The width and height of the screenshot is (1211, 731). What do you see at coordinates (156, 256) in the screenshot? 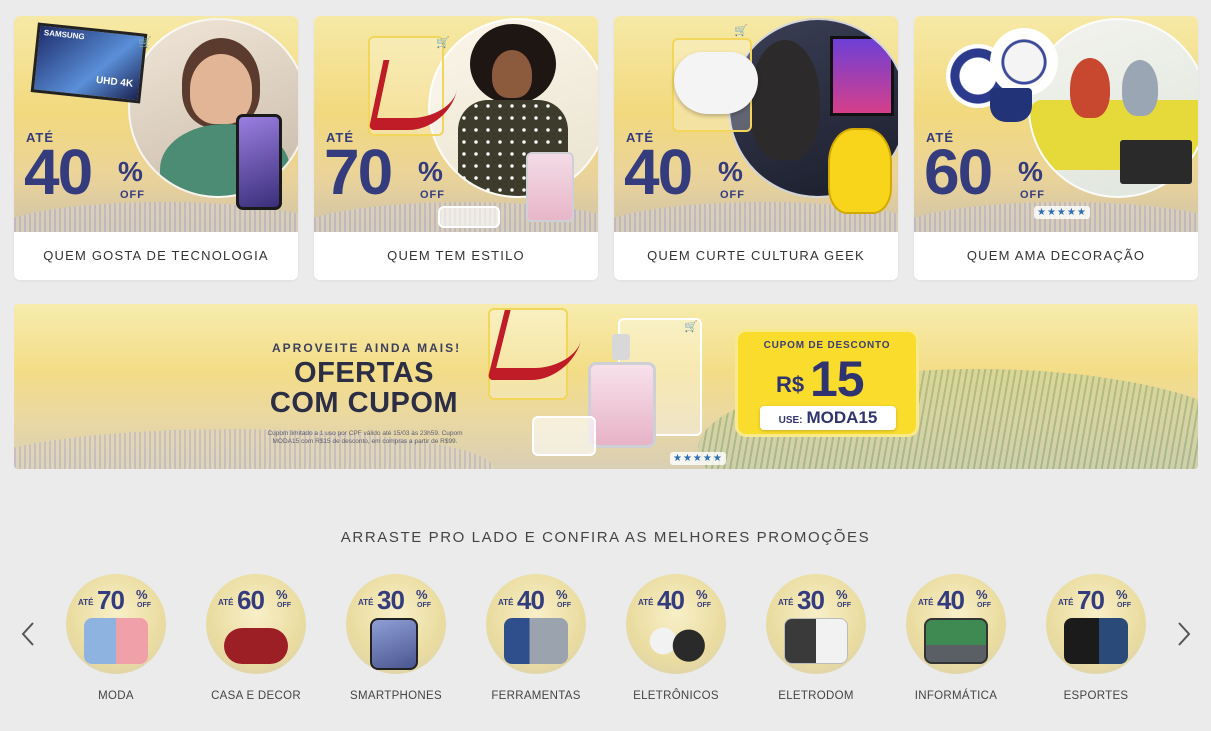
I see `card-label: QUEM GOSTA DE TECNOLOGIA` at bounding box center [156, 256].